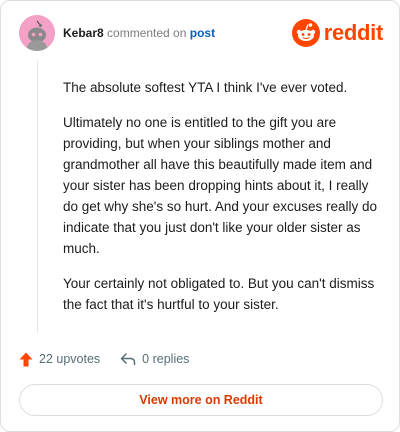  Describe the element at coordinates (70, 359) in the screenshot. I see `upvote-count: 22 upvotes` at that location.